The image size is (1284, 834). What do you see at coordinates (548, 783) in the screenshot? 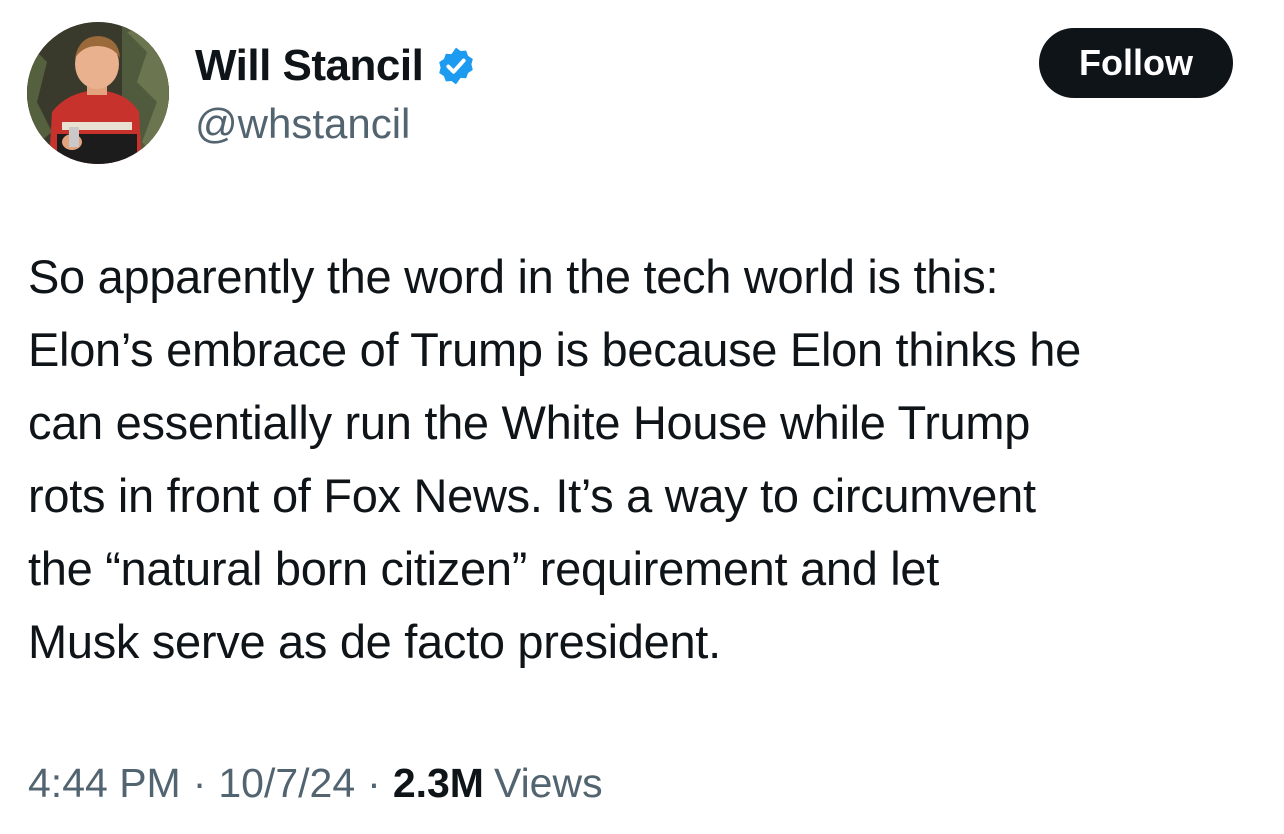
I see `views-label: Views` at bounding box center [548, 783].